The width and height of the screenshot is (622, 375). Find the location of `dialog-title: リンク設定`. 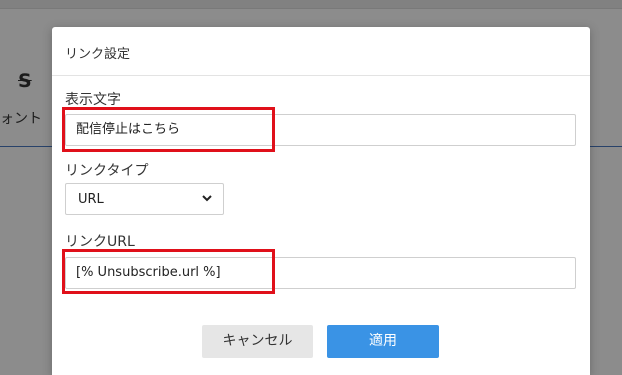

dialog-title: リンク設定 is located at coordinates (98, 54).